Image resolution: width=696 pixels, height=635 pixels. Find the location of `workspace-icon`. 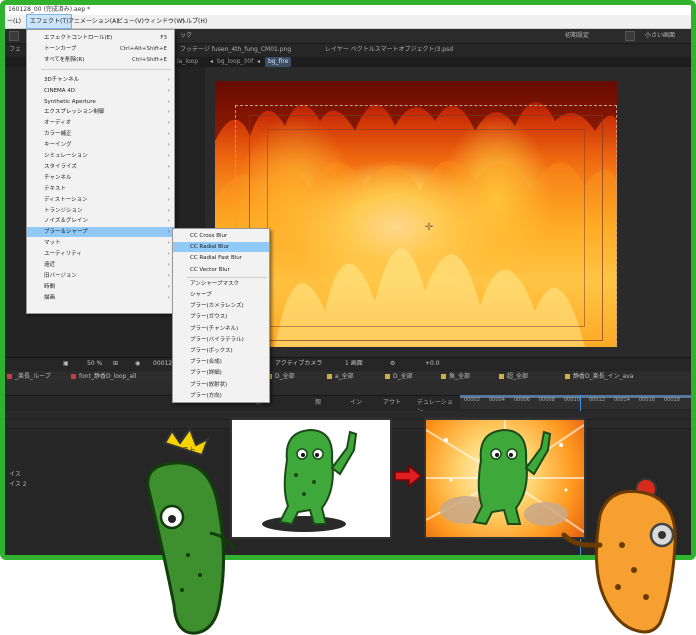

workspace-icon is located at coordinates (630, 36).